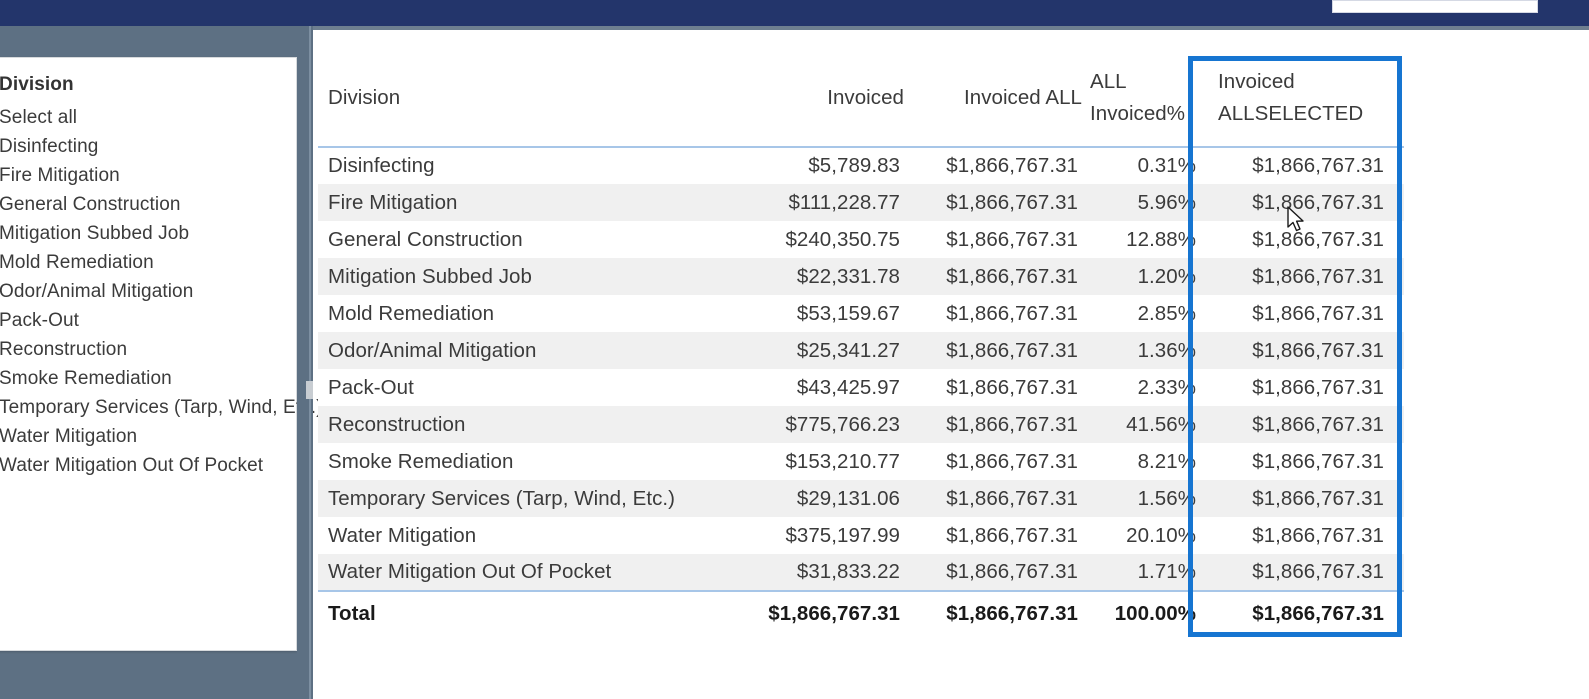 The image size is (1589, 699). What do you see at coordinates (1166, 387) in the screenshot?
I see `cell-all-invoiced-percent: 2.33%` at bounding box center [1166, 387].